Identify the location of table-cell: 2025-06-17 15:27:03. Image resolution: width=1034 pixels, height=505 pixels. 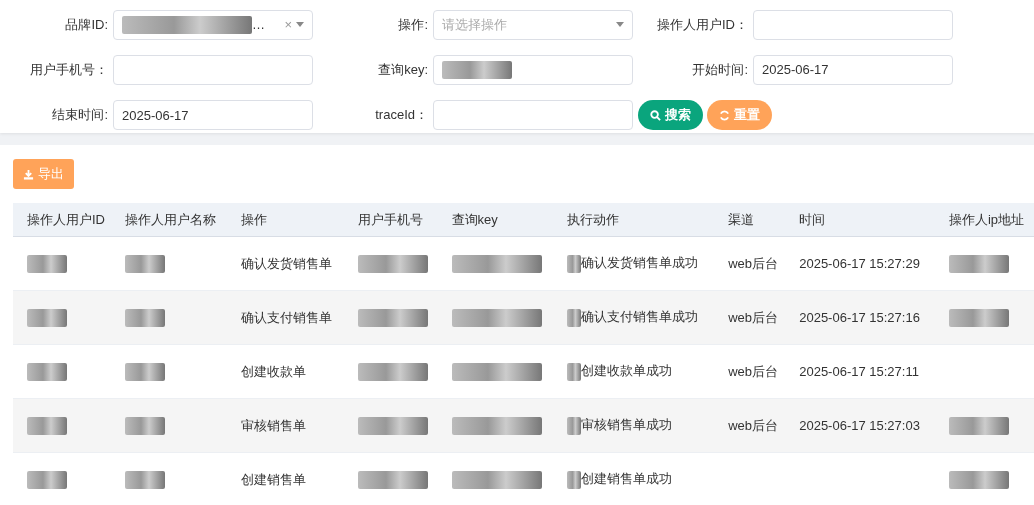
(859, 425).